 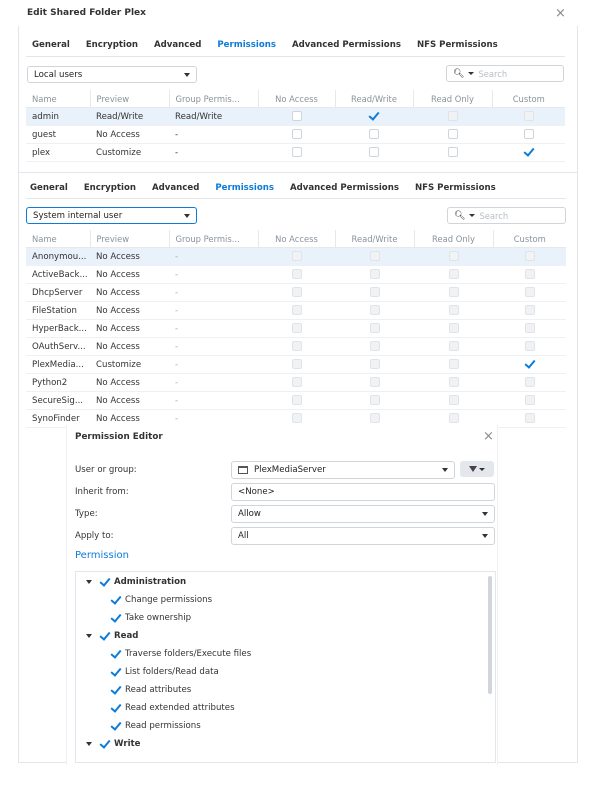 I want to click on tree-item: List folders/Read data, so click(x=165, y=672).